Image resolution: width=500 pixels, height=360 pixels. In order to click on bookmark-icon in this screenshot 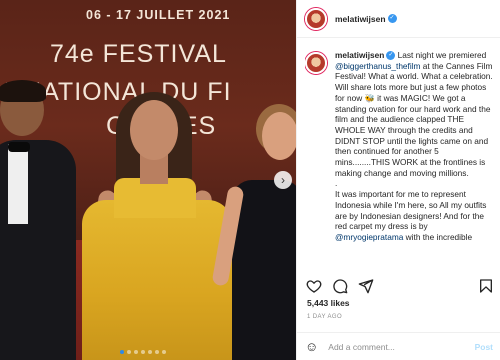, I will do `click(486, 286)`.